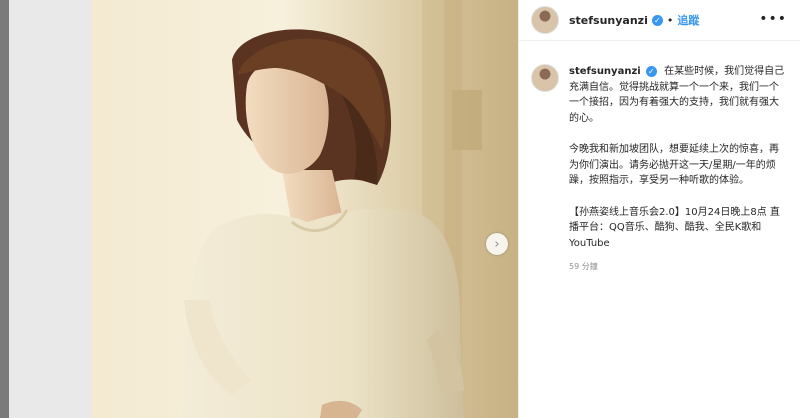  I want to click on avatar, so click(545, 20).